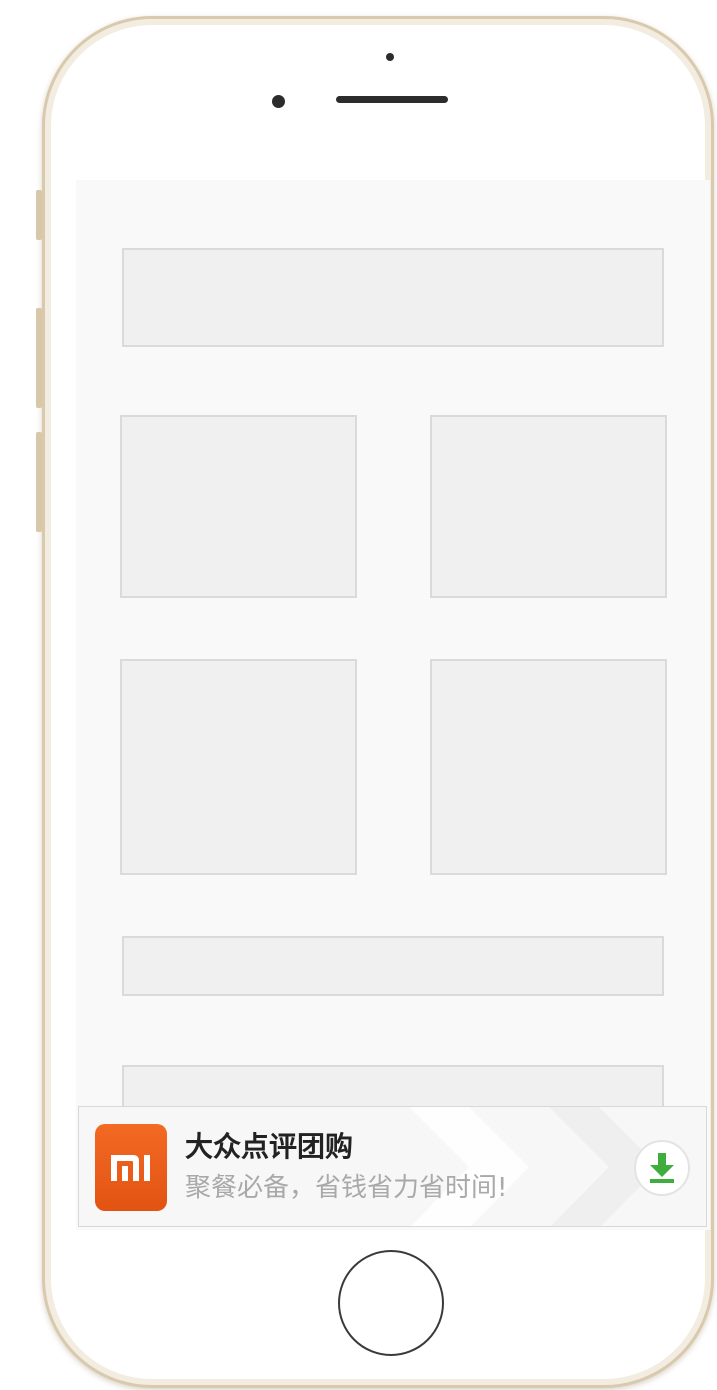 This screenshot has width=717, height=1390. Describe the element at coordinates (390, 57) in the screenshot. I see `proximity-sensor` at that location.